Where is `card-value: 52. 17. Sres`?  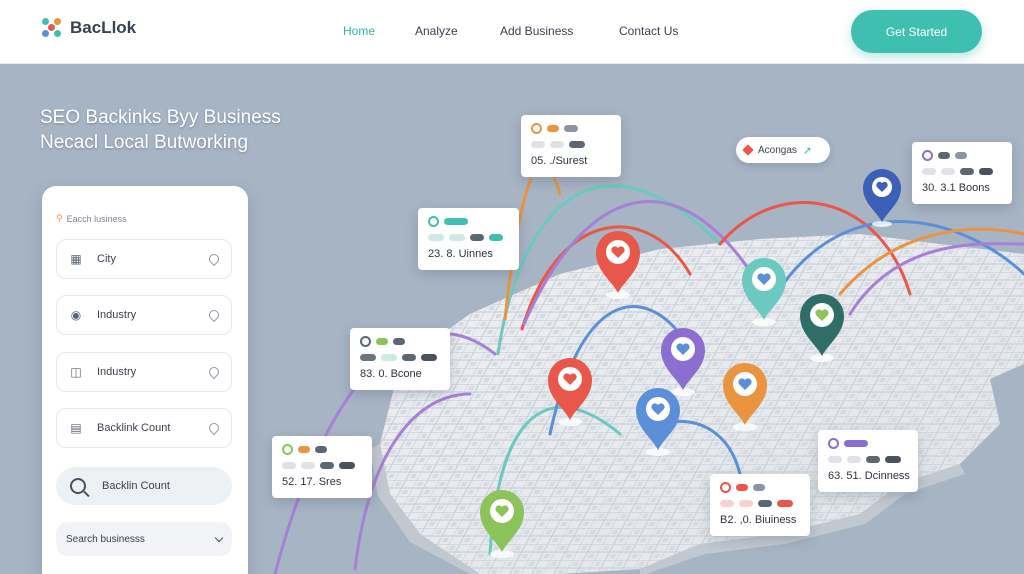
card-value: 52. 17. Sres is located at coordinates (312, 482).